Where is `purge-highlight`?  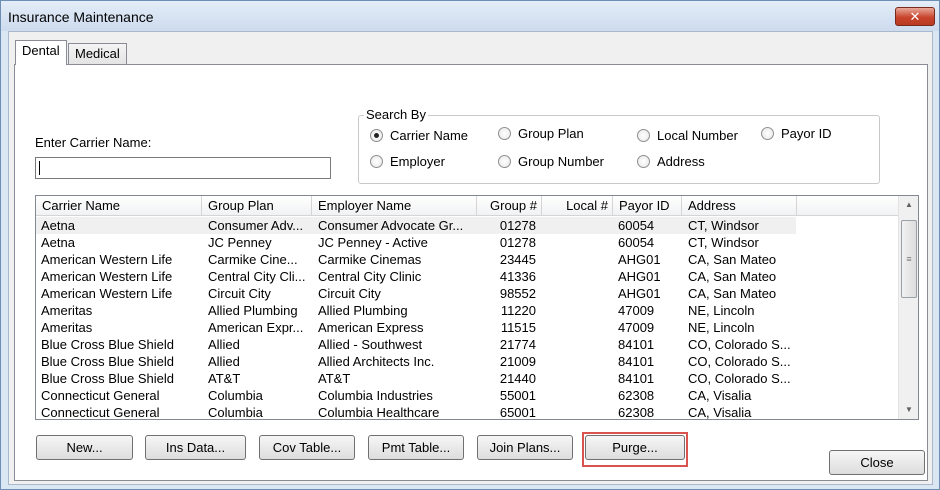
purge-highlight is located at coordinates (635, 449).